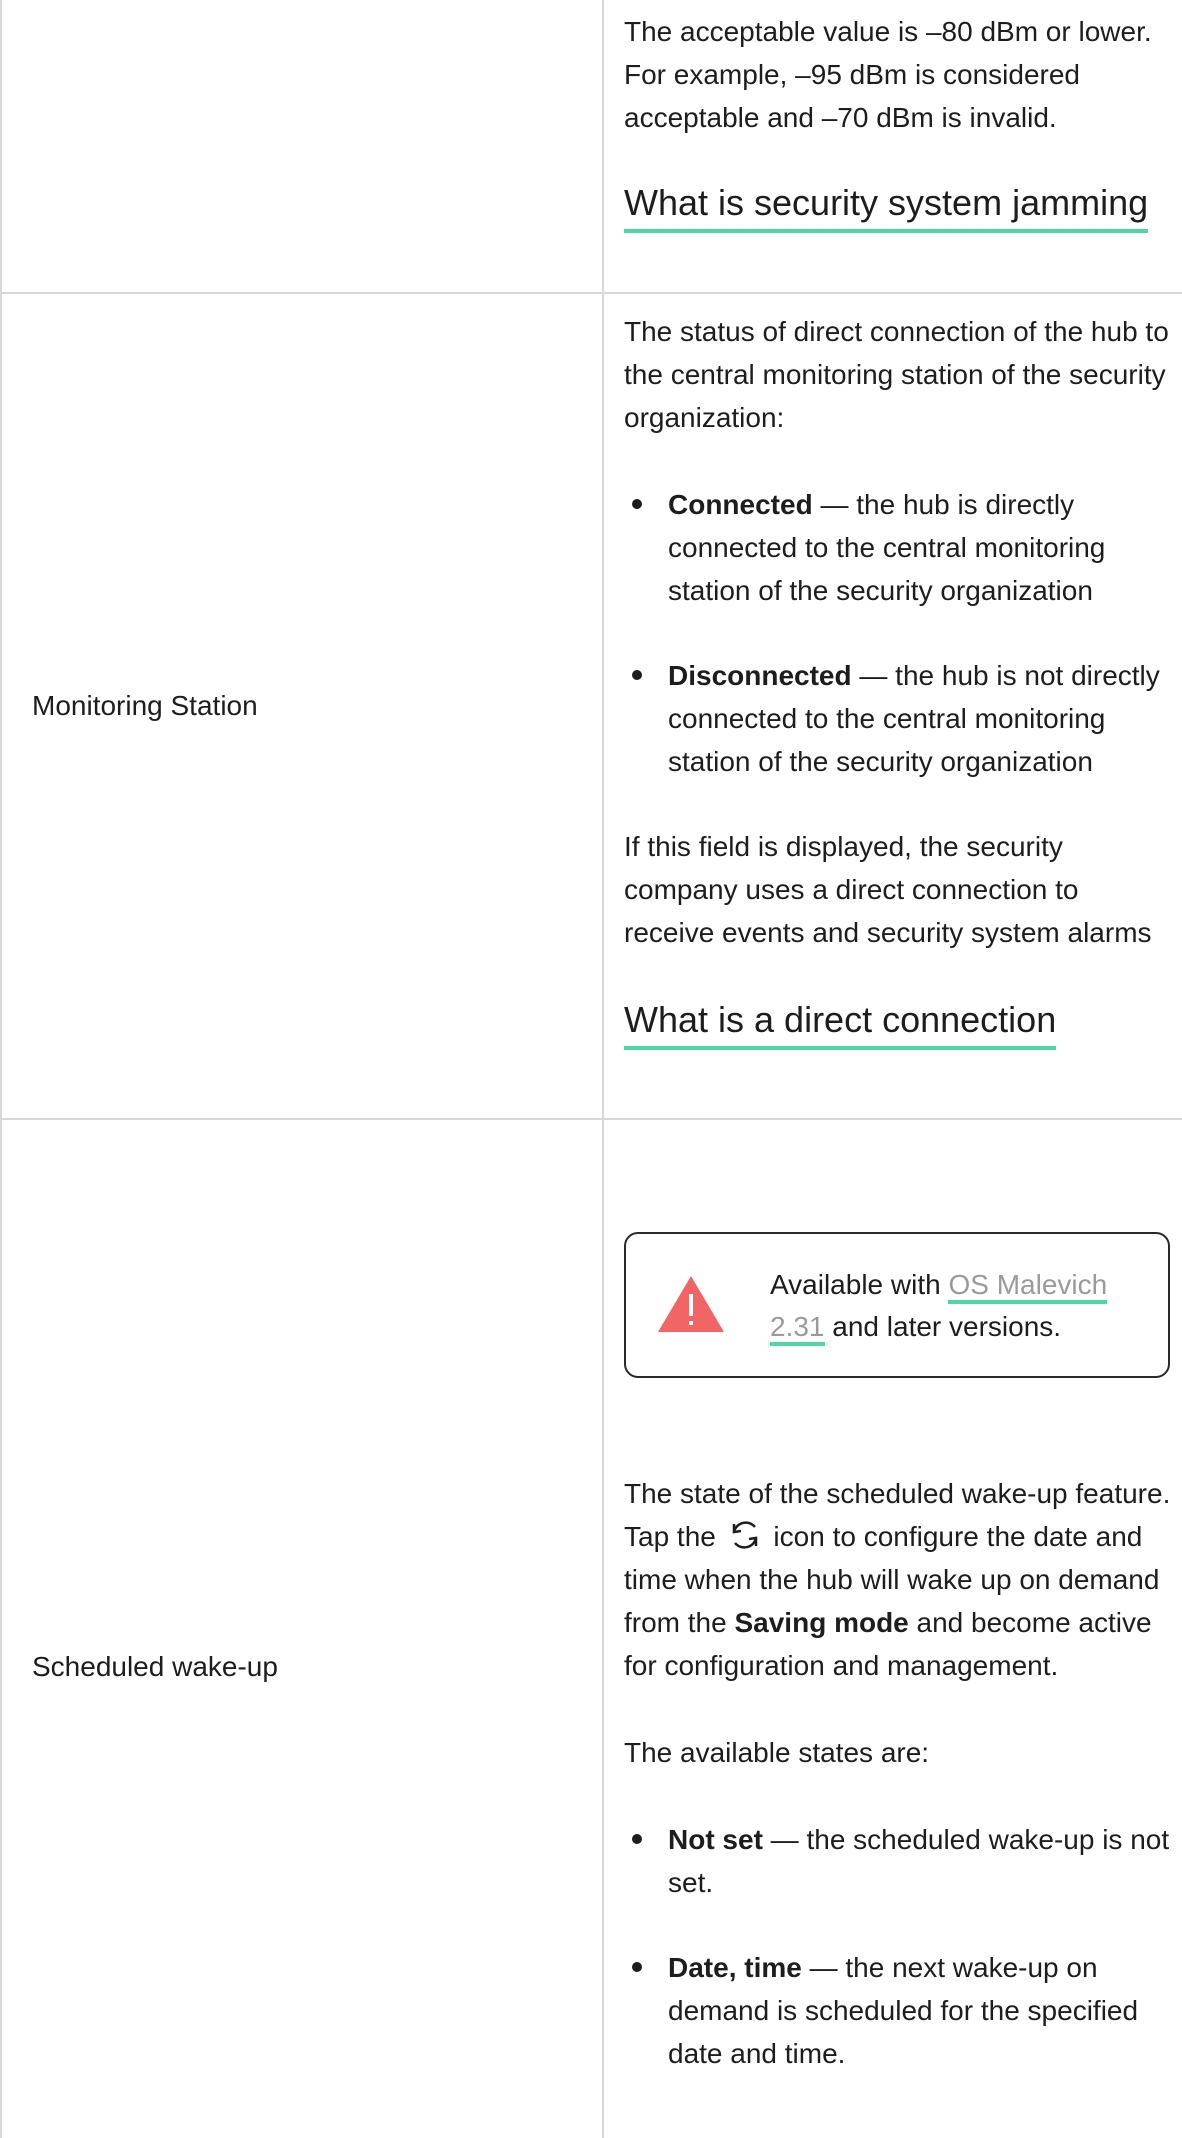  Describe the element at coordinates (777, 1752) in the screenshot. I see `states-intro: The available states are:` at that location.